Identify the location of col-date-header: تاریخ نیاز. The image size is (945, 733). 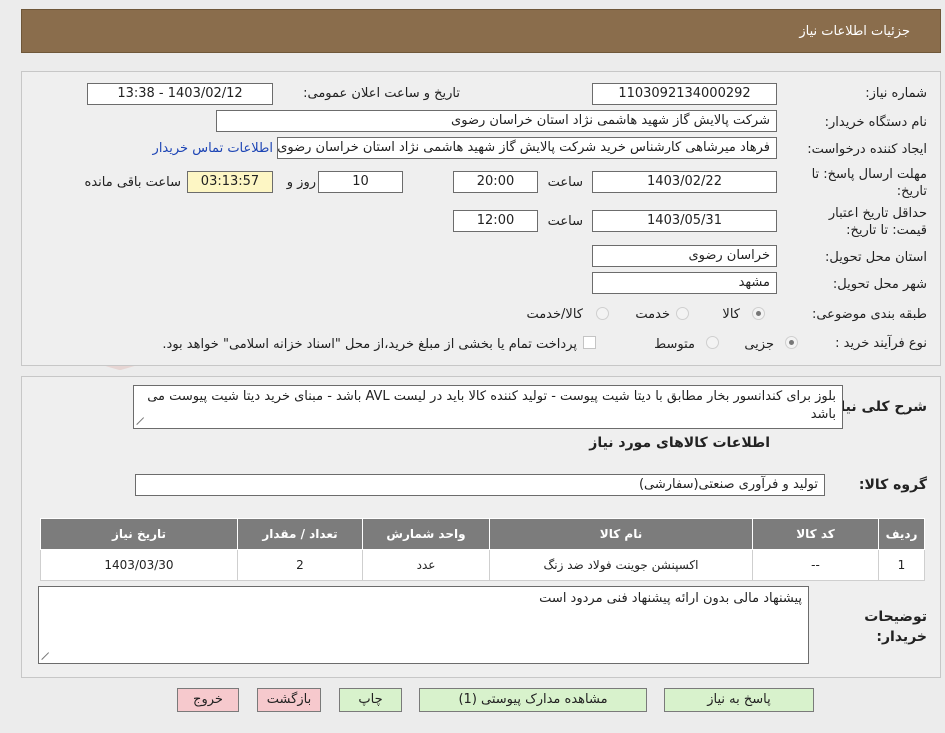
(139, 534).